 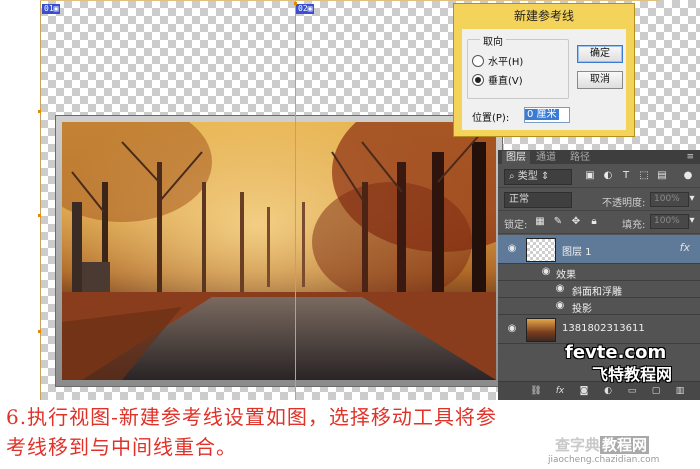 I want to click on vertical-radio, so click(x=478, y=80).